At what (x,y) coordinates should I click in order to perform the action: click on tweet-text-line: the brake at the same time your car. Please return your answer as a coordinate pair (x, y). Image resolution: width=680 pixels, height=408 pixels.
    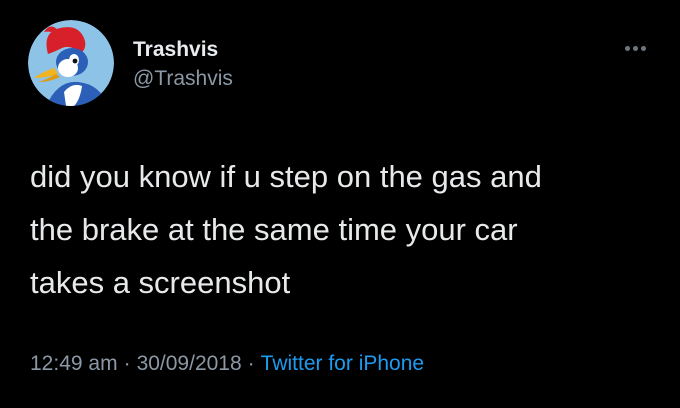
    Looking at the image, I should click on (274, 229).